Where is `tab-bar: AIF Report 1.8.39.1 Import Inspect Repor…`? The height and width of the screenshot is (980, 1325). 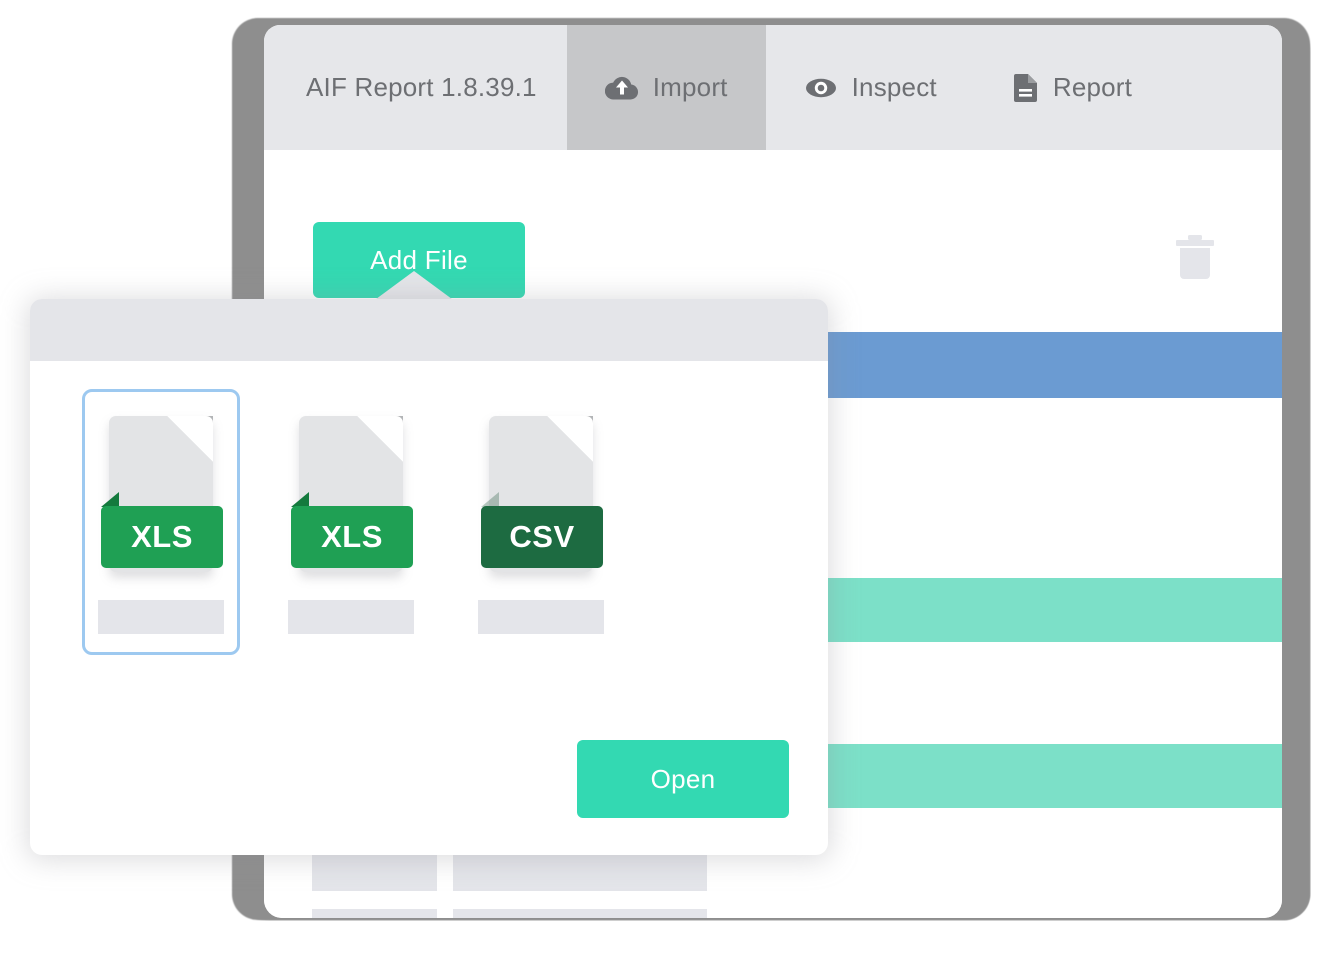 tab-bar: AIF Report 1.8.39.1 Import Inspect Repor… is located at coordinates (773, 87).